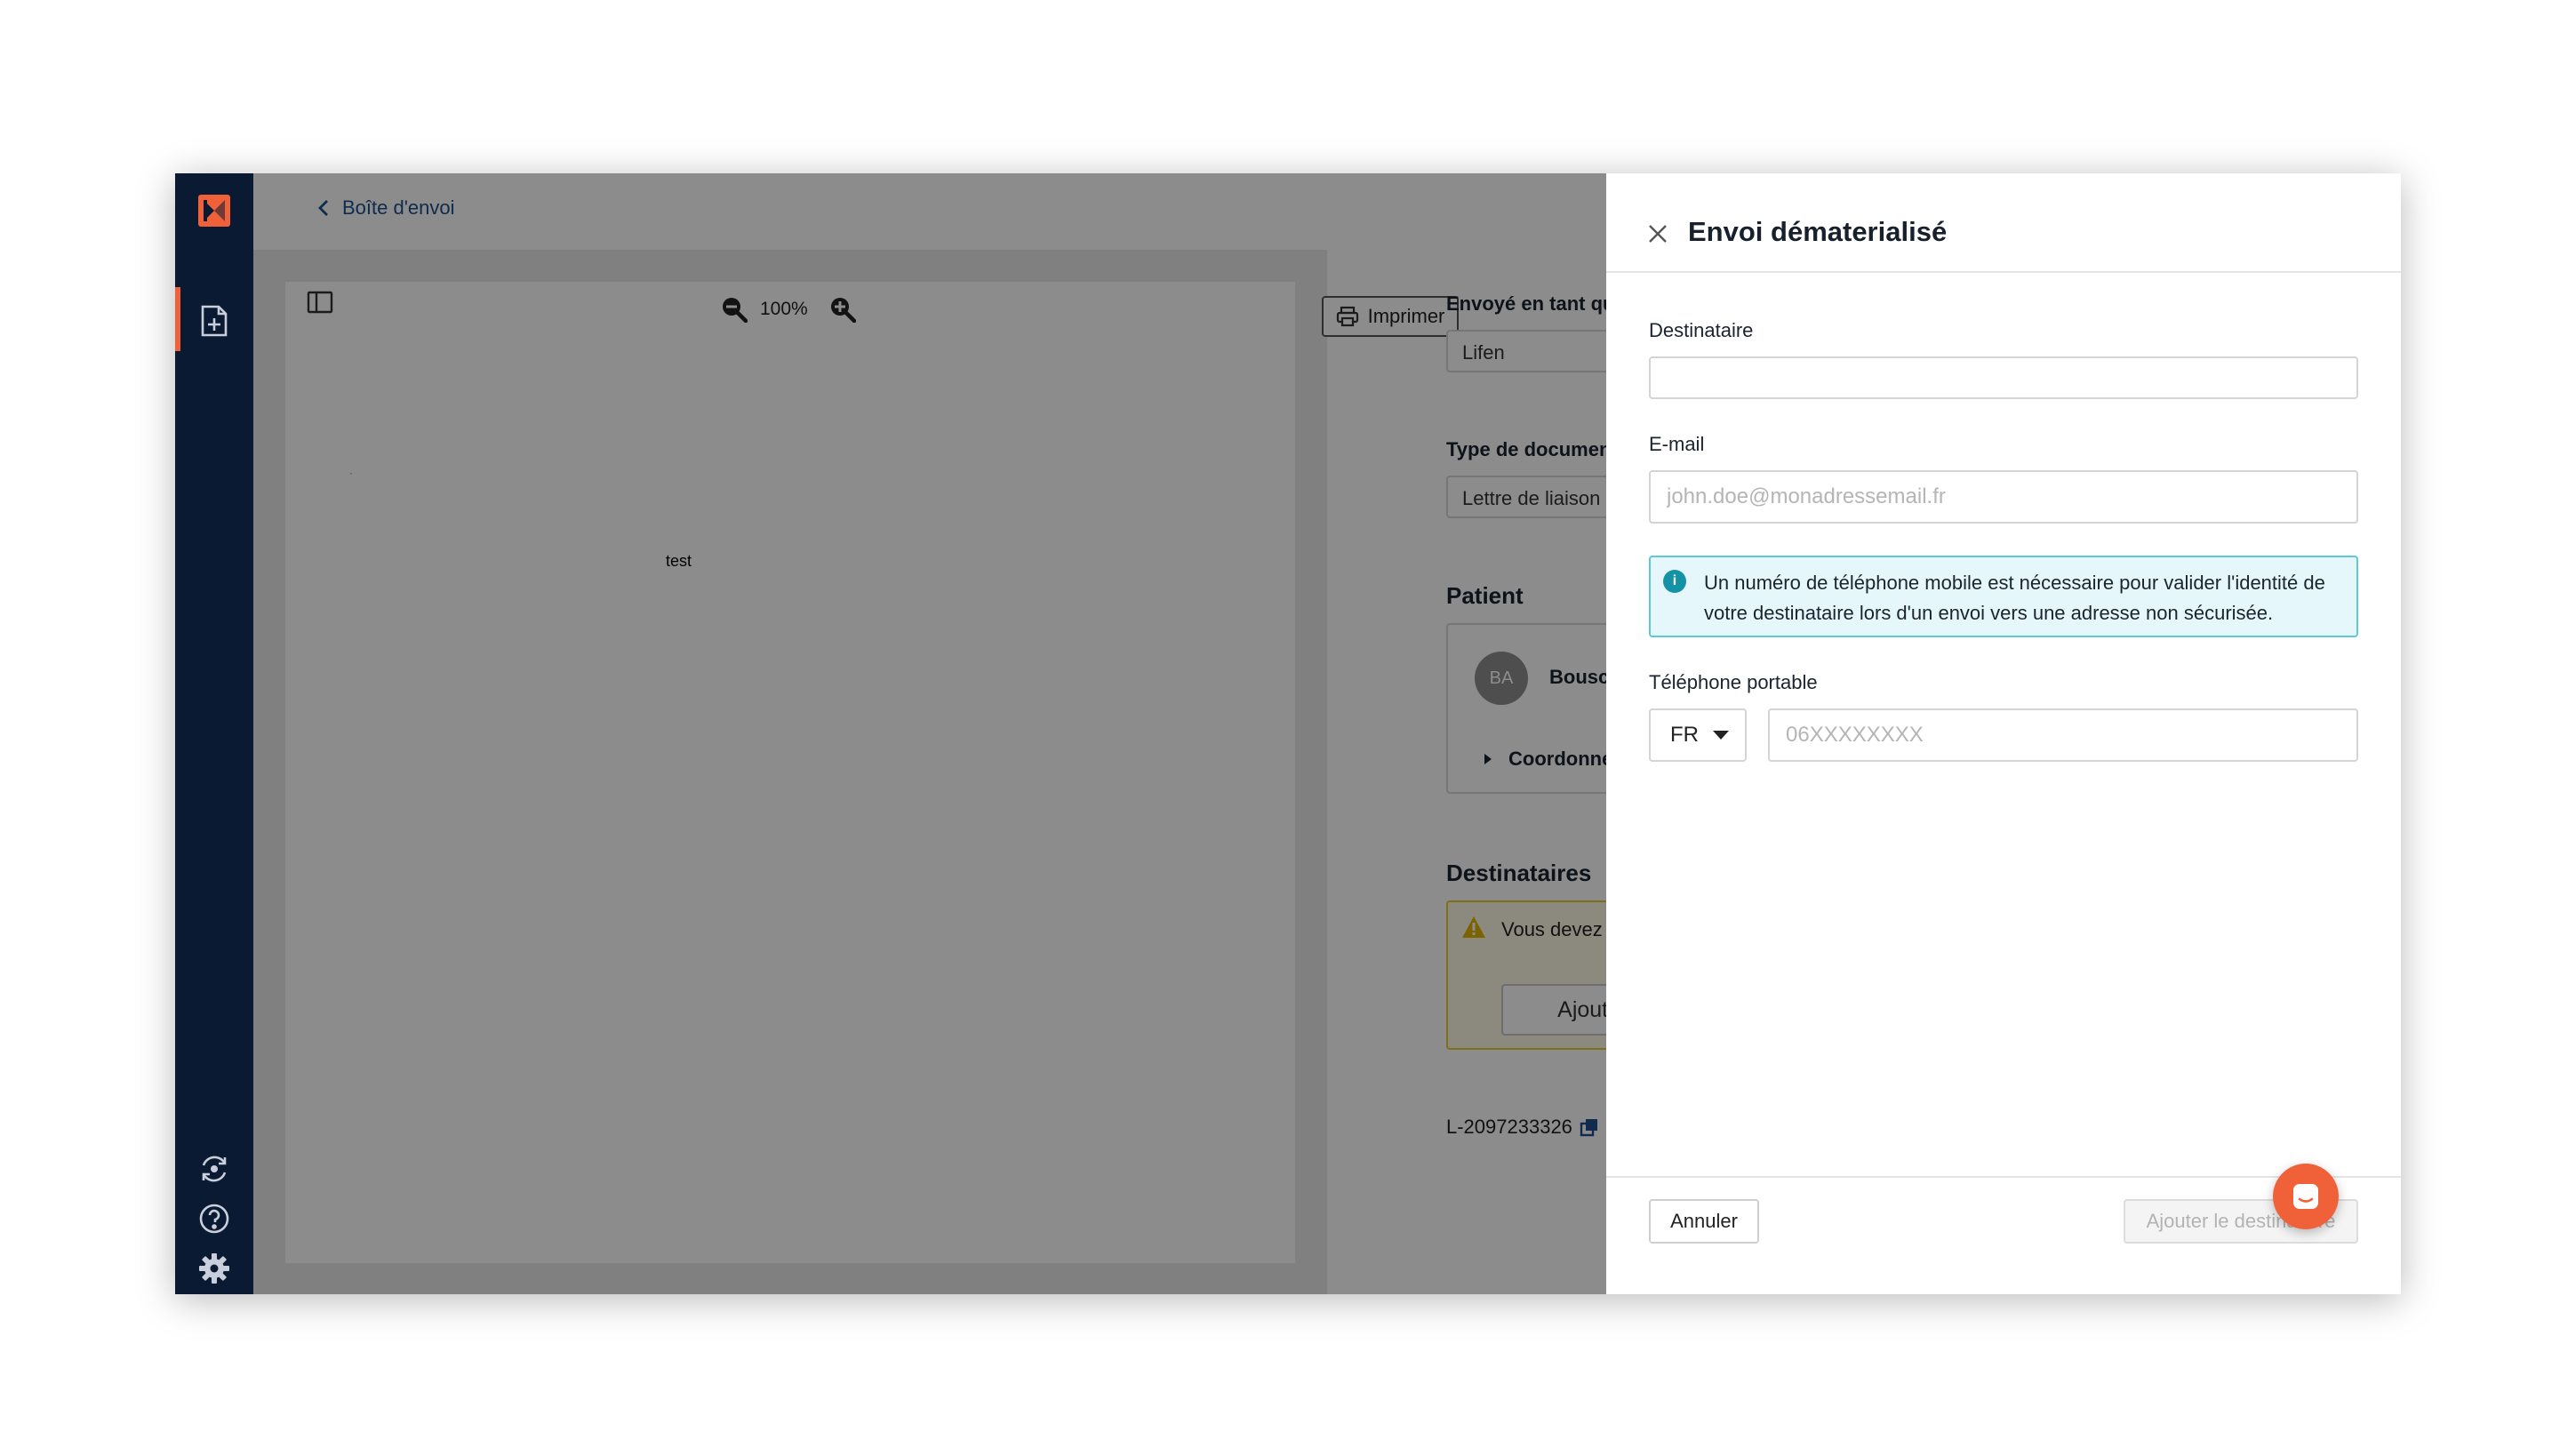 Image resolution: width=2560 pixels, height=1456 pixels. Describe the element at coordinates (214, 733) in the screenshot. I see `sidebar` at that location.